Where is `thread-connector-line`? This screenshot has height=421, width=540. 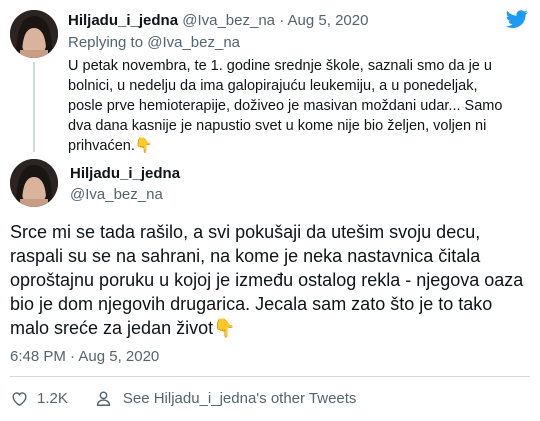
thread-connector-line is located at coordinates (34, 107).